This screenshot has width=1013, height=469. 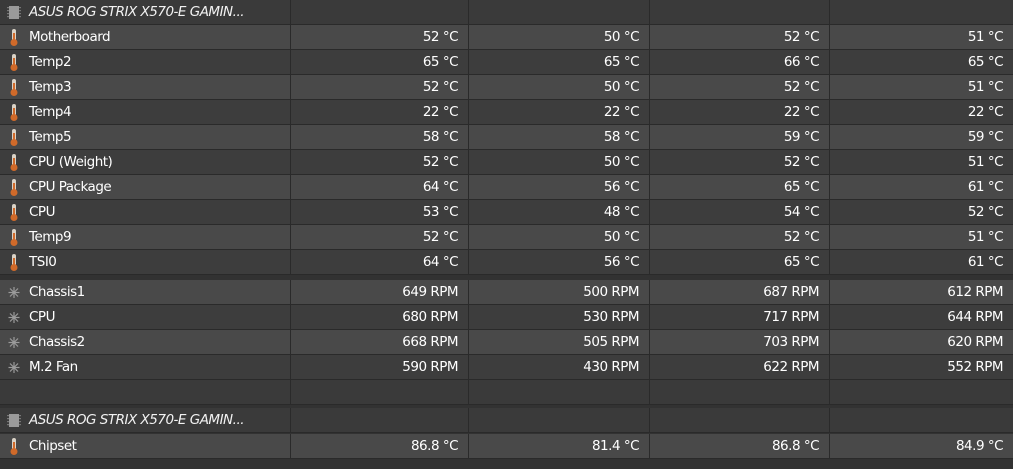 I want to click on sensor-value-min: 22 °C, so click(x=558, y=112).